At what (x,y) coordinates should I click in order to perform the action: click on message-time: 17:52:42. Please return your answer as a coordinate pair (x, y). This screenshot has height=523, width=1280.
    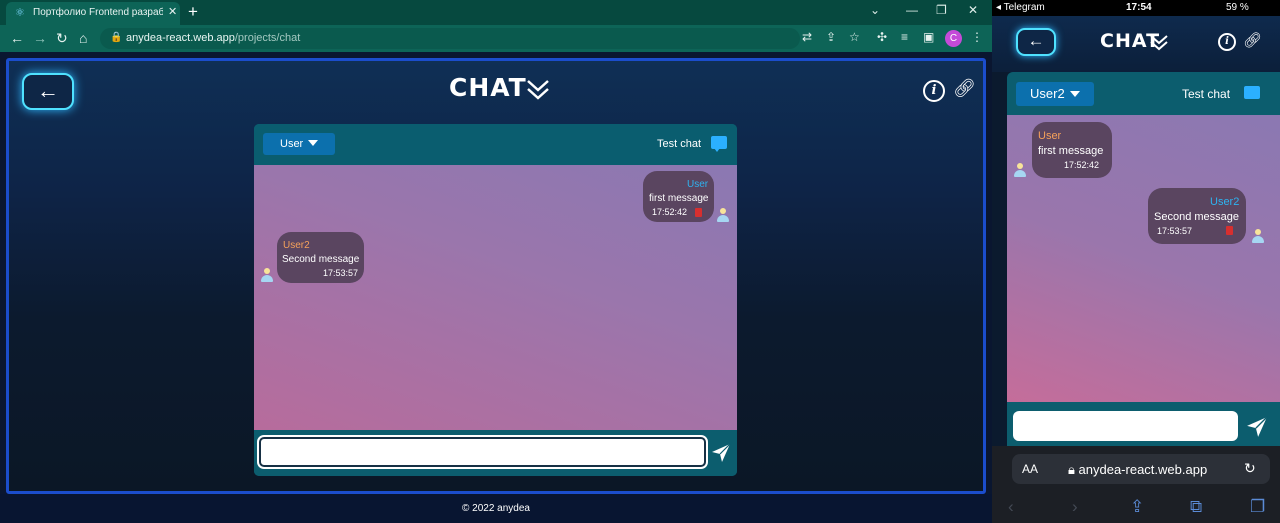
    Looking at the image, I should click on (670, 212).